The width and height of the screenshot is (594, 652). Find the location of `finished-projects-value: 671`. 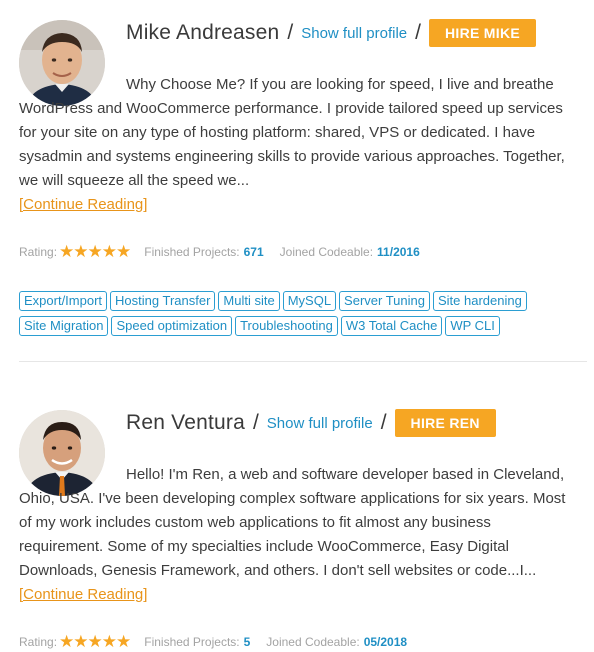

finished-projects-value: 671 is located at coordinates (253, 252).